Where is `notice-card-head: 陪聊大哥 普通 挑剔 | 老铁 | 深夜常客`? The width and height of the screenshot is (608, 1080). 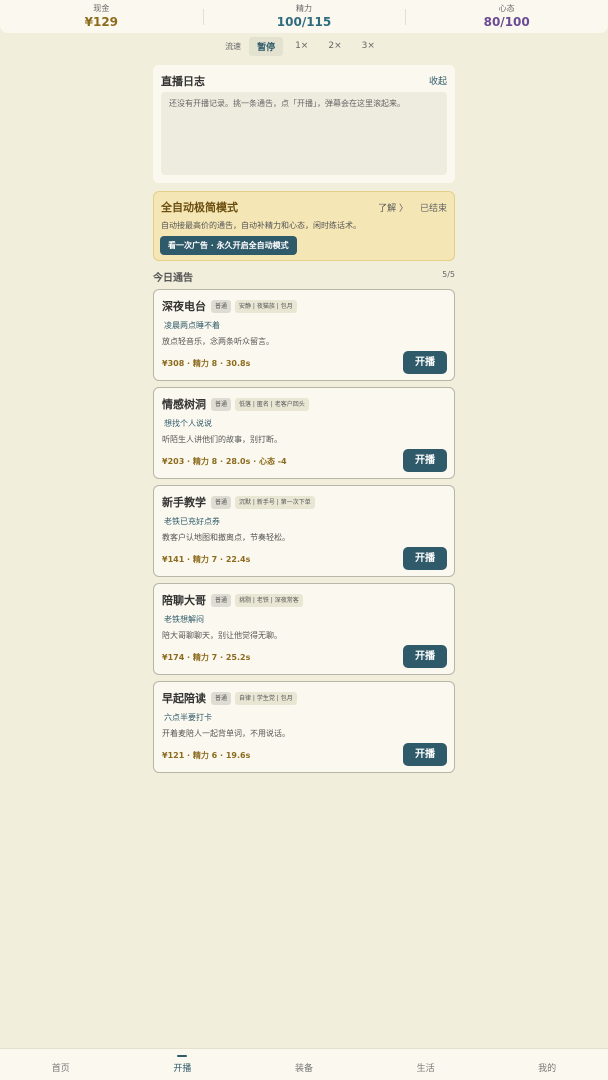 notice-card-head: 陪聊大哥 普通 挑剔 | 老铁 | 深夜常客 is located at coordinates (232, 600).